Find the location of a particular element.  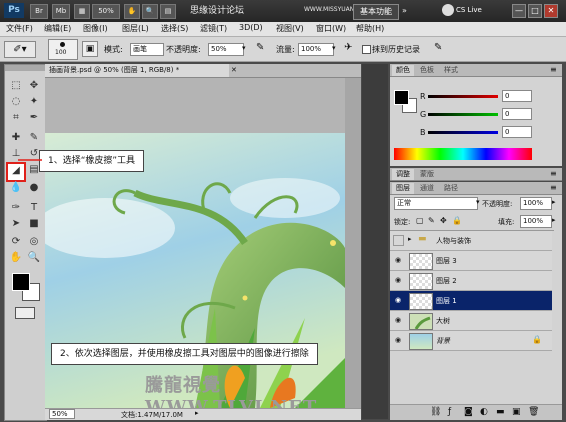

tab-layers: 图层 is located at coordinates (403, 188).